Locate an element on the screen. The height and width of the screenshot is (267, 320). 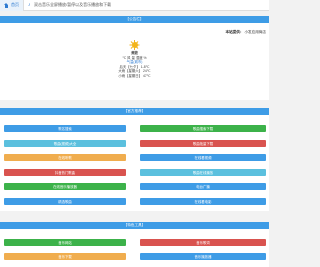
link-button-left-4: 抖音热门歌曲 is located at coordinates (65, 172).